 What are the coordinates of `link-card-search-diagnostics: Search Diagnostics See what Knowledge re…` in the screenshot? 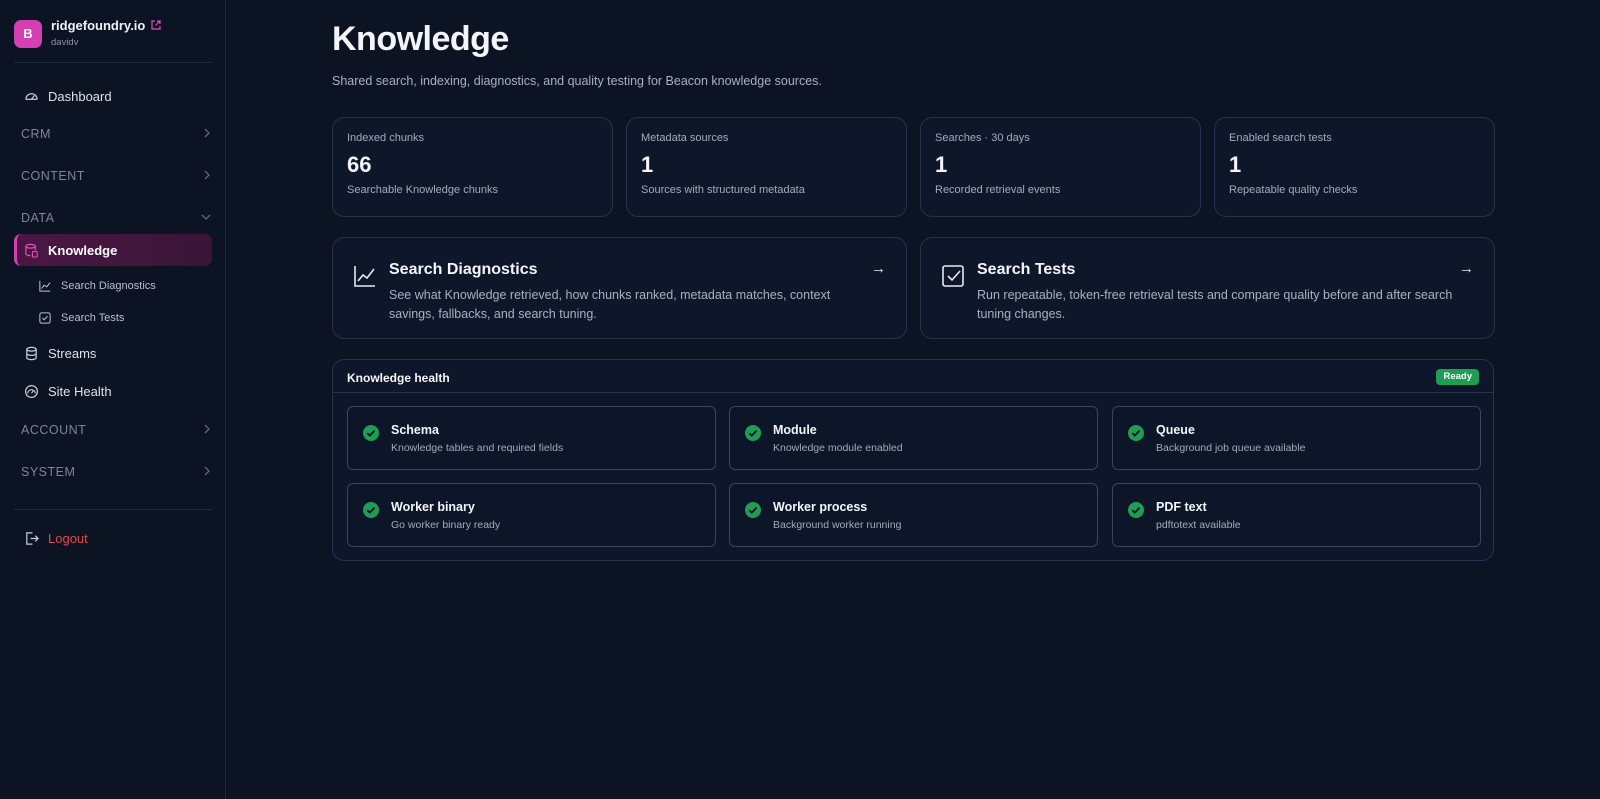 It's located at (619, 288).